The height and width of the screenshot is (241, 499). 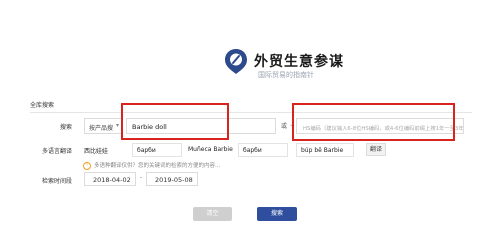 What do you see at coordinates (117, 125) in the screenshot?
I see `chevron-down-icon: ▾` at bounding box center [117, 125].